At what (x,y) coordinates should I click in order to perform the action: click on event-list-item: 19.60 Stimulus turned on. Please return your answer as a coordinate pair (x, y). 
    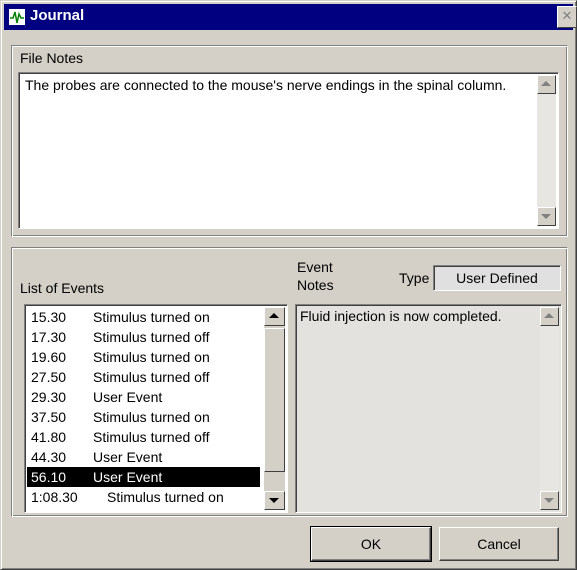
    Looking at the image, I should click on (143, 357).